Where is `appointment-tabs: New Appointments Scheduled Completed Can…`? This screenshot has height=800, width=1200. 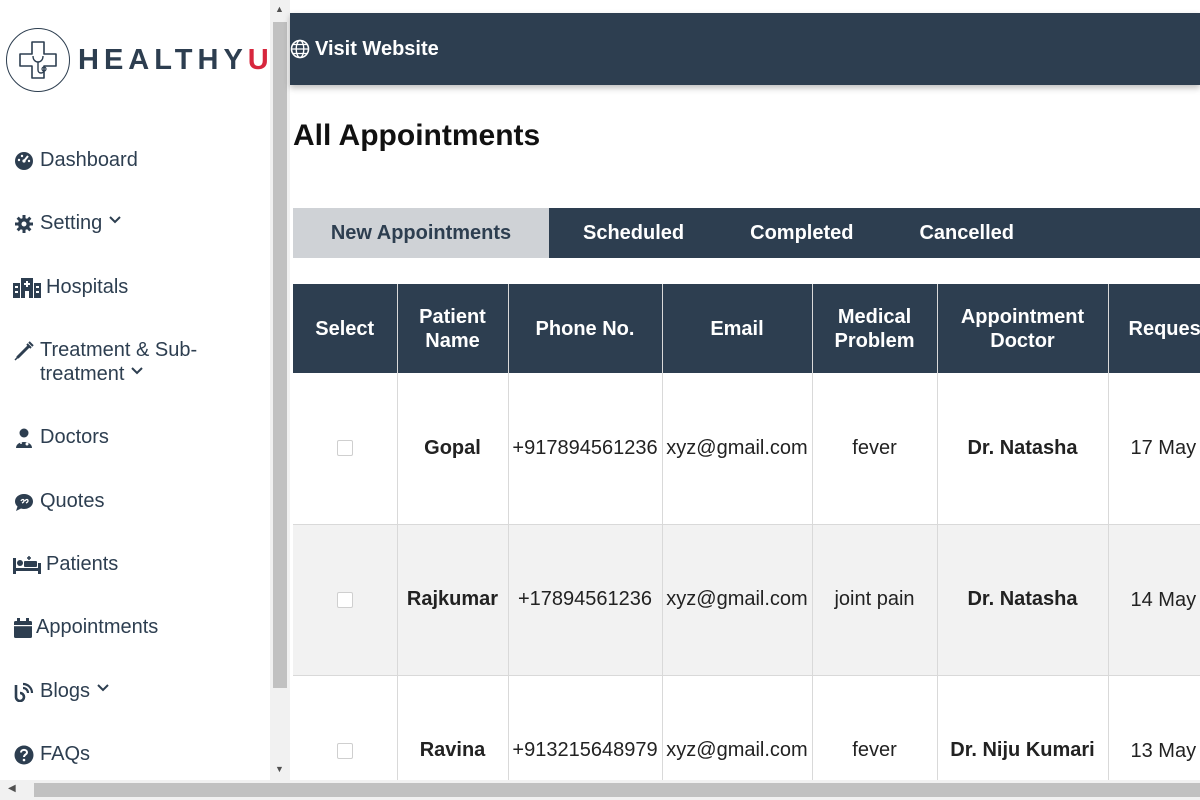 appointment-tabs: New Appointments Scheduled Completed Can… is located at coordinates (746, 233).